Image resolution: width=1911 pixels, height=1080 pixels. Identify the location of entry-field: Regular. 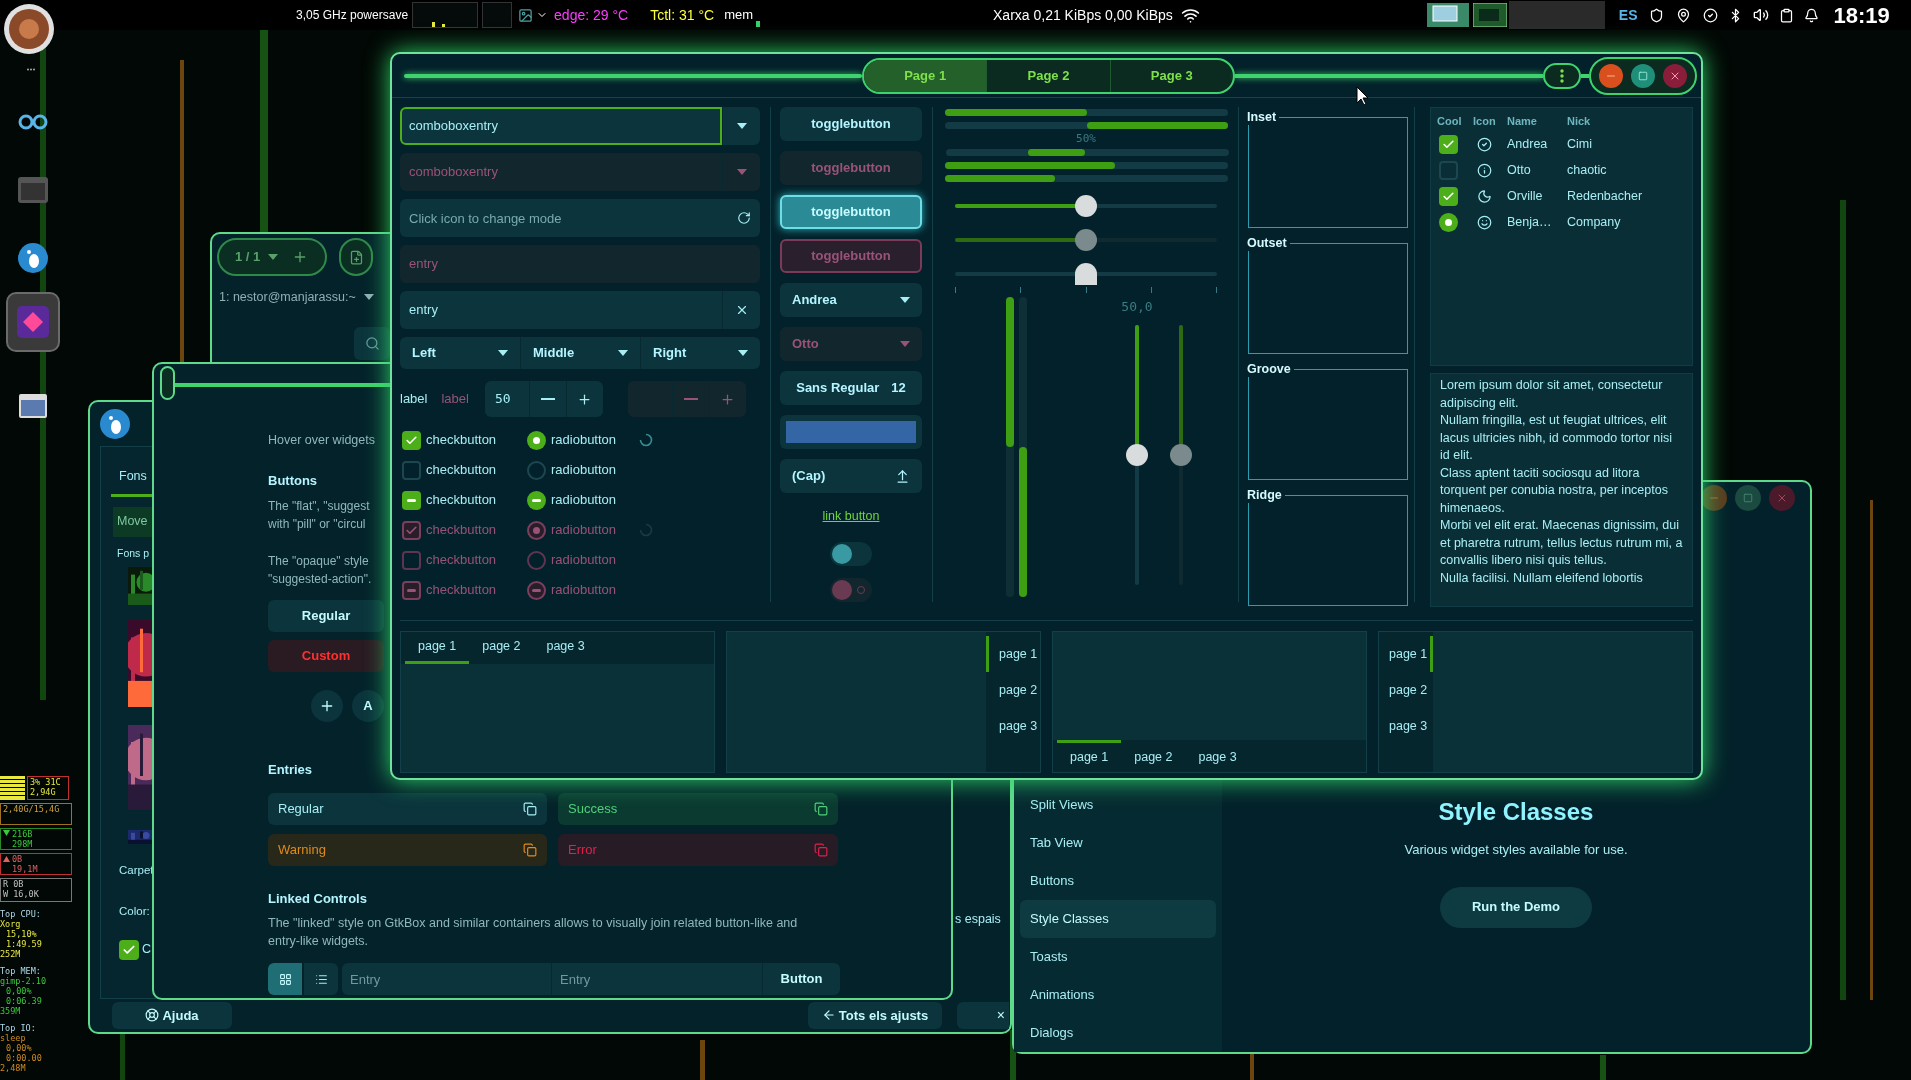
(407, 809).